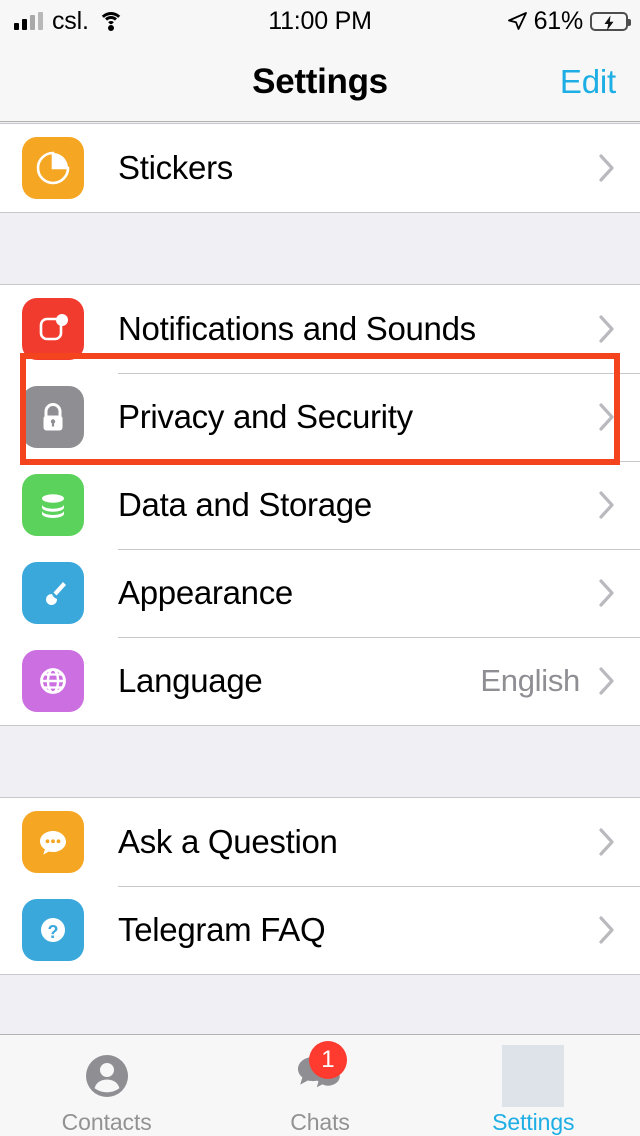 The width and height of the screenshot is (640, 1136). I want to click on tab-settings: Settings, so click(533, 1085).